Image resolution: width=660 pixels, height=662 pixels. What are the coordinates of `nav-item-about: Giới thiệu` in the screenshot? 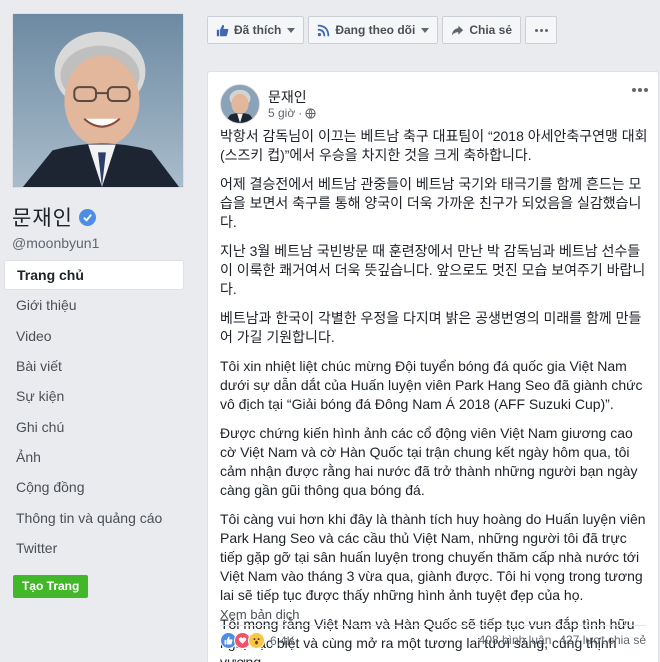 It's located at (94, 305).